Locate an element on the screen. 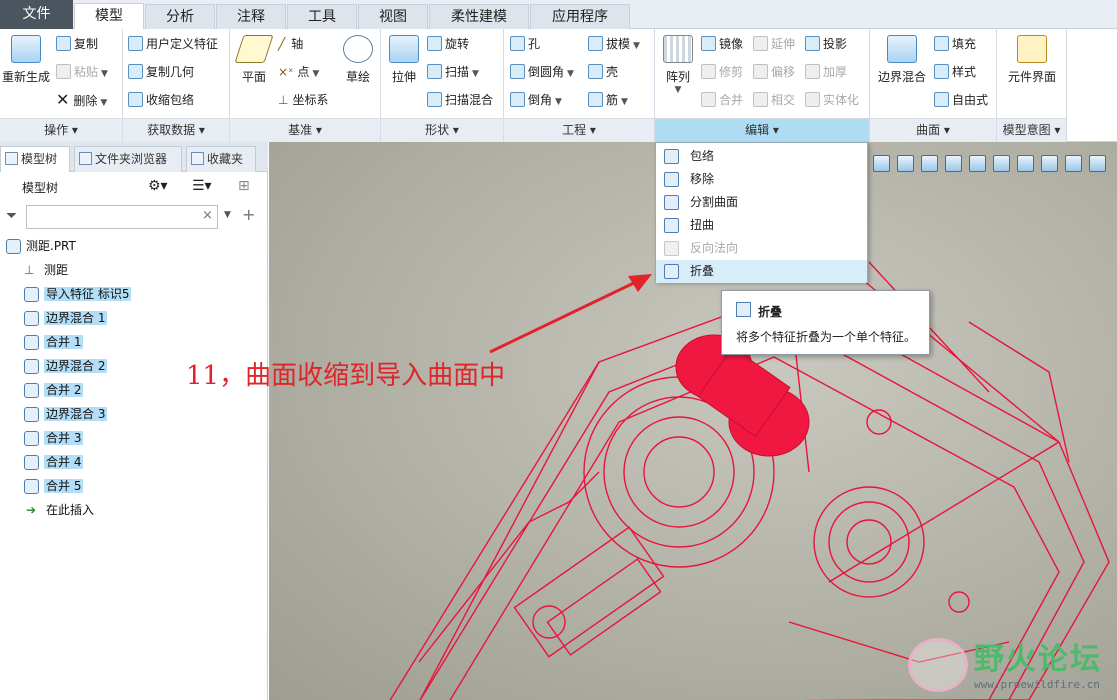 The image size is (1117, 700). tree-node-boundary-2: 边界混合 2 is located at coordinates (66, 366).